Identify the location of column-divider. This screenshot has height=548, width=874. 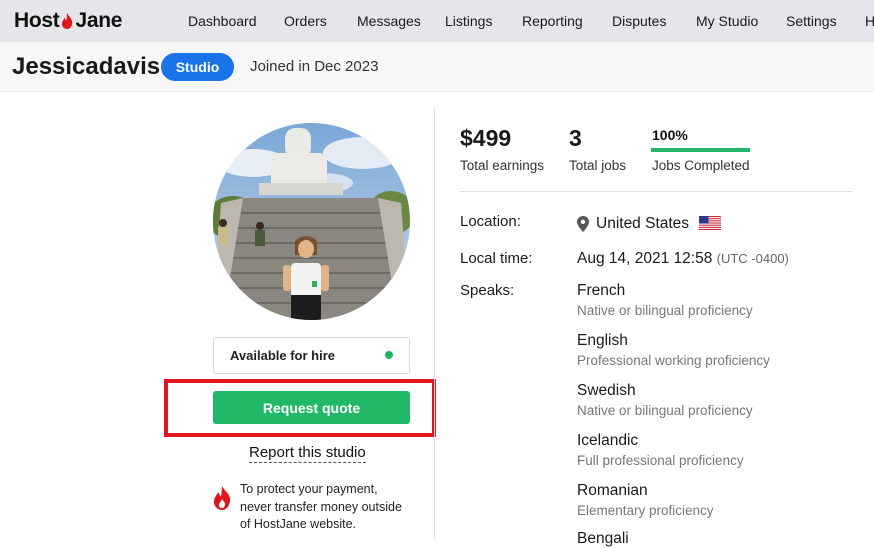
(434, 323).